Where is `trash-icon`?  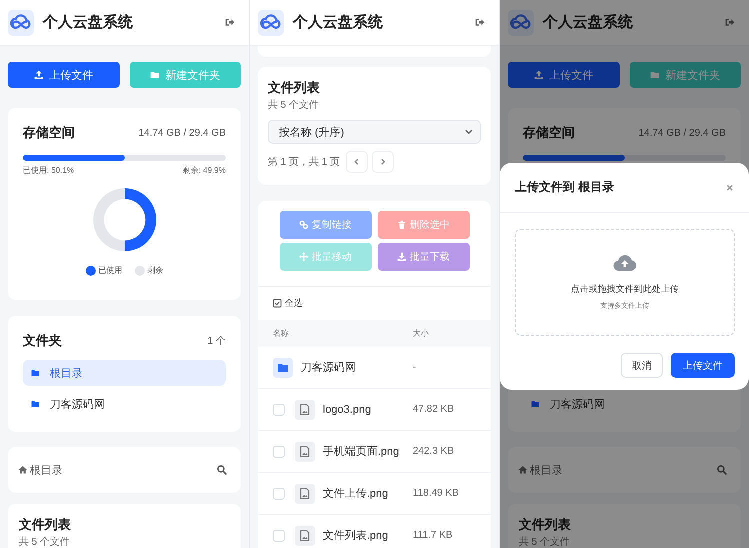 trash-icon is located at coordinates (402, 225).